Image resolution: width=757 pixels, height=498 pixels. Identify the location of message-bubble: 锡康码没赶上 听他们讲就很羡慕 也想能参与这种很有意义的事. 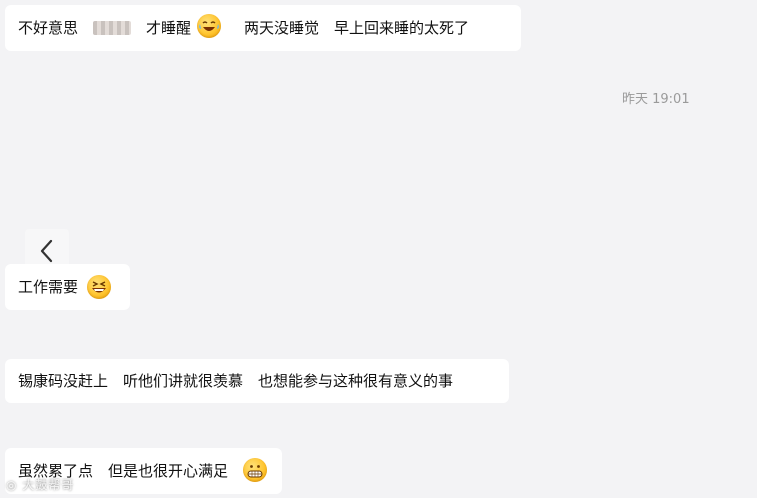
(257, 381).